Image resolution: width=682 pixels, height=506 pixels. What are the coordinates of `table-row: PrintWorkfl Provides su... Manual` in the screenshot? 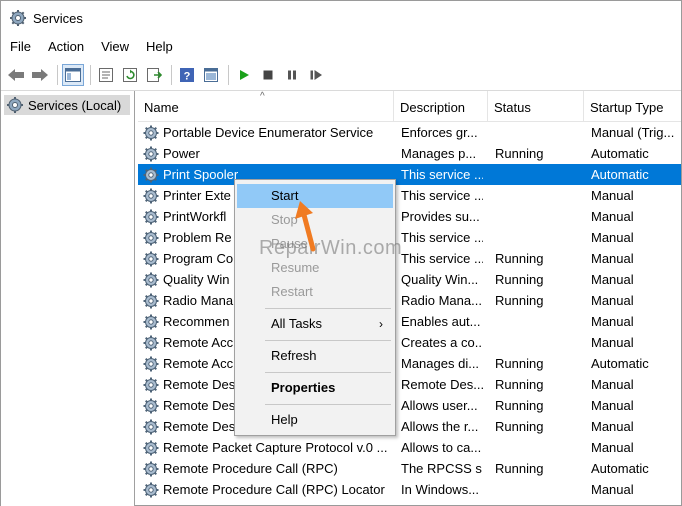 It's located at (409, 216).